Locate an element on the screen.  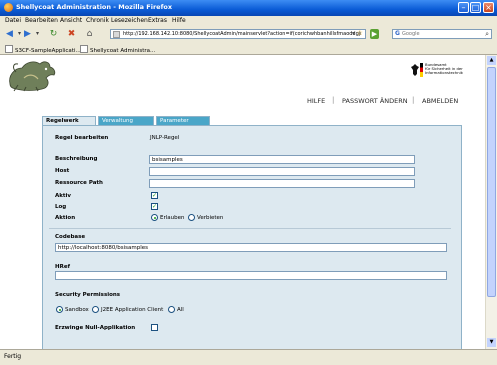
german-flag-icon is located at coordinates (421, 70).